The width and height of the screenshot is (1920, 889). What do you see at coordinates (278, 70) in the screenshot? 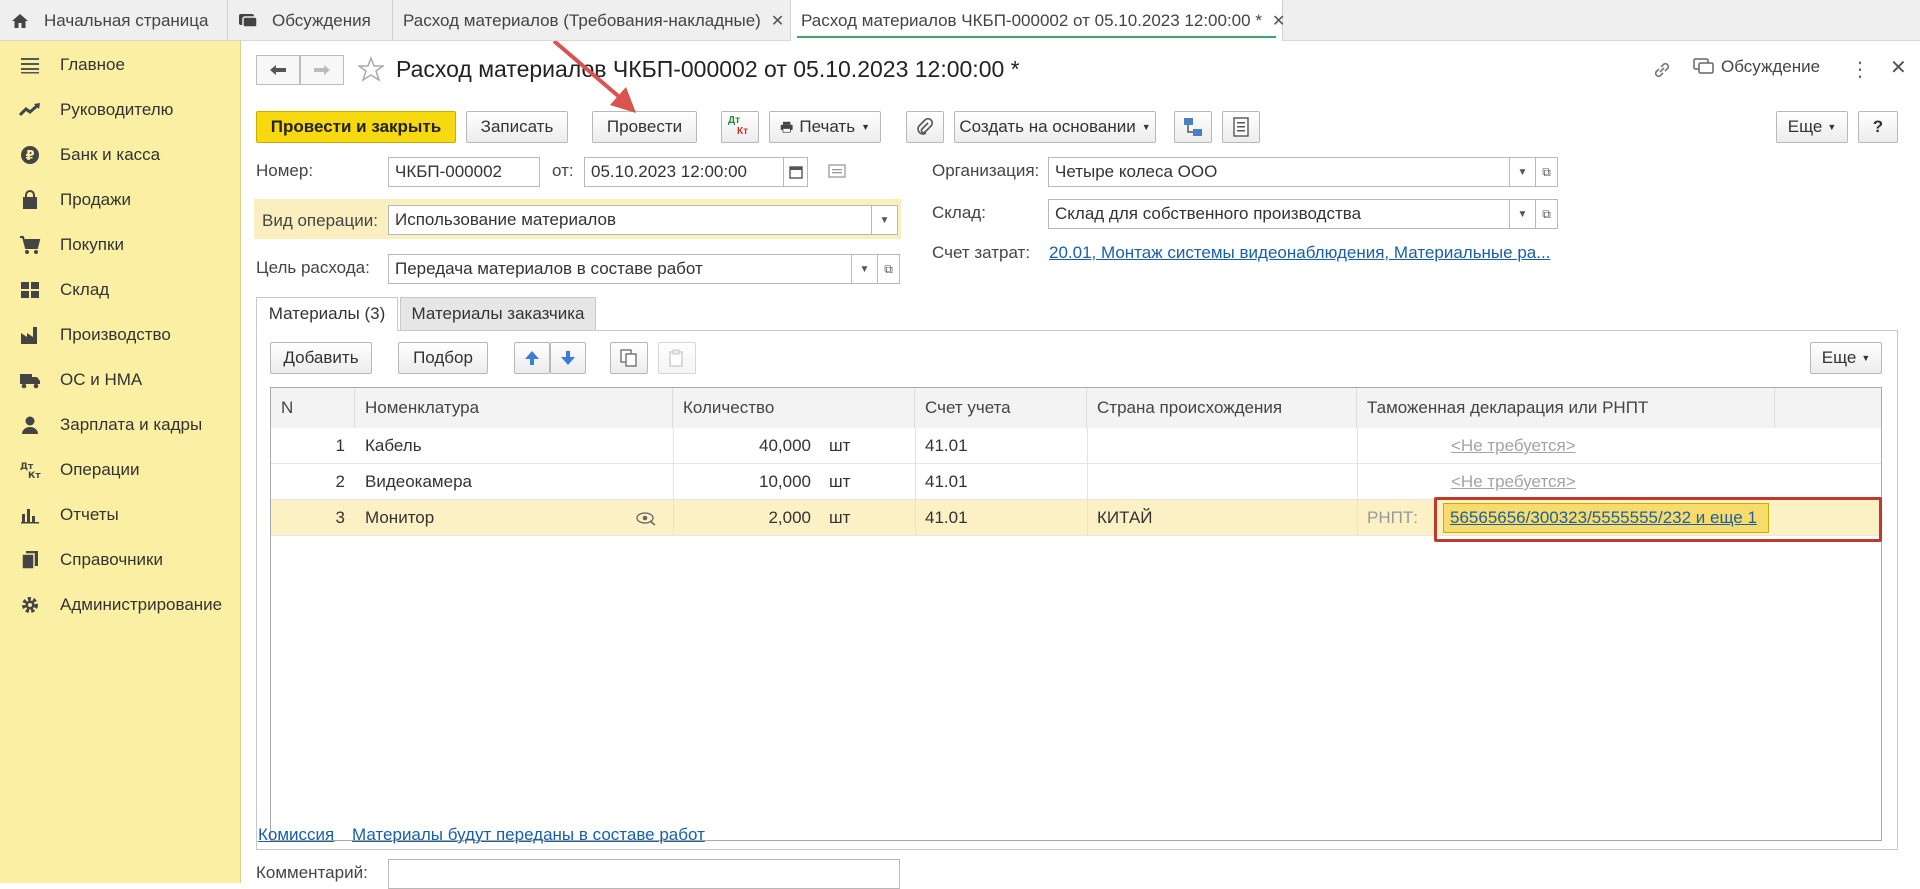
I see `back-button` at bounding box center [278, 70].